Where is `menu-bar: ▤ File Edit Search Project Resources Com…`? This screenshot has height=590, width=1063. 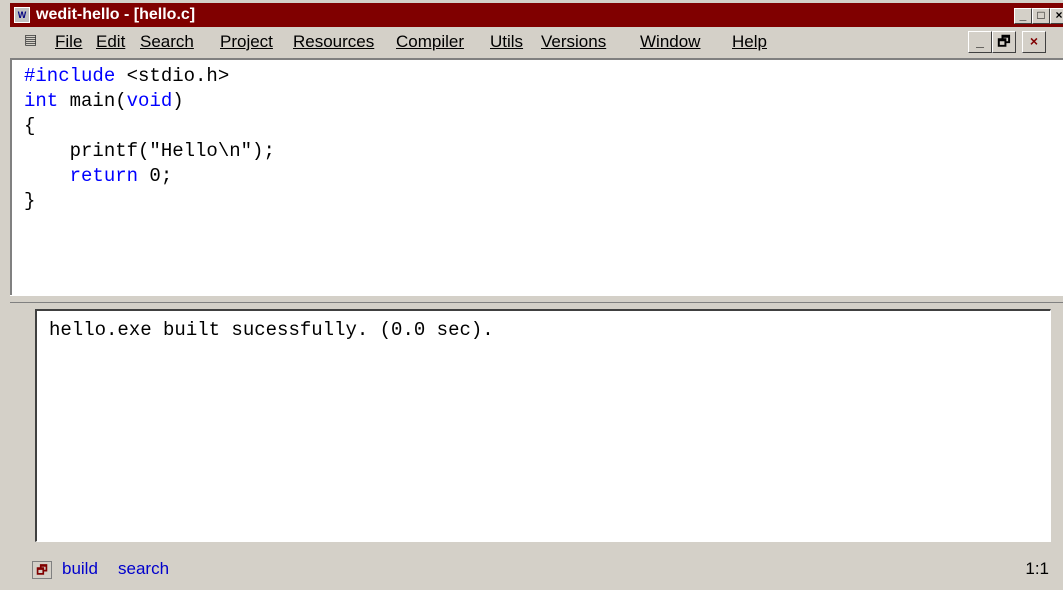 menu-bar: ▤ File Edit Search Project Resources Com… is located at coordinates (536, 42).